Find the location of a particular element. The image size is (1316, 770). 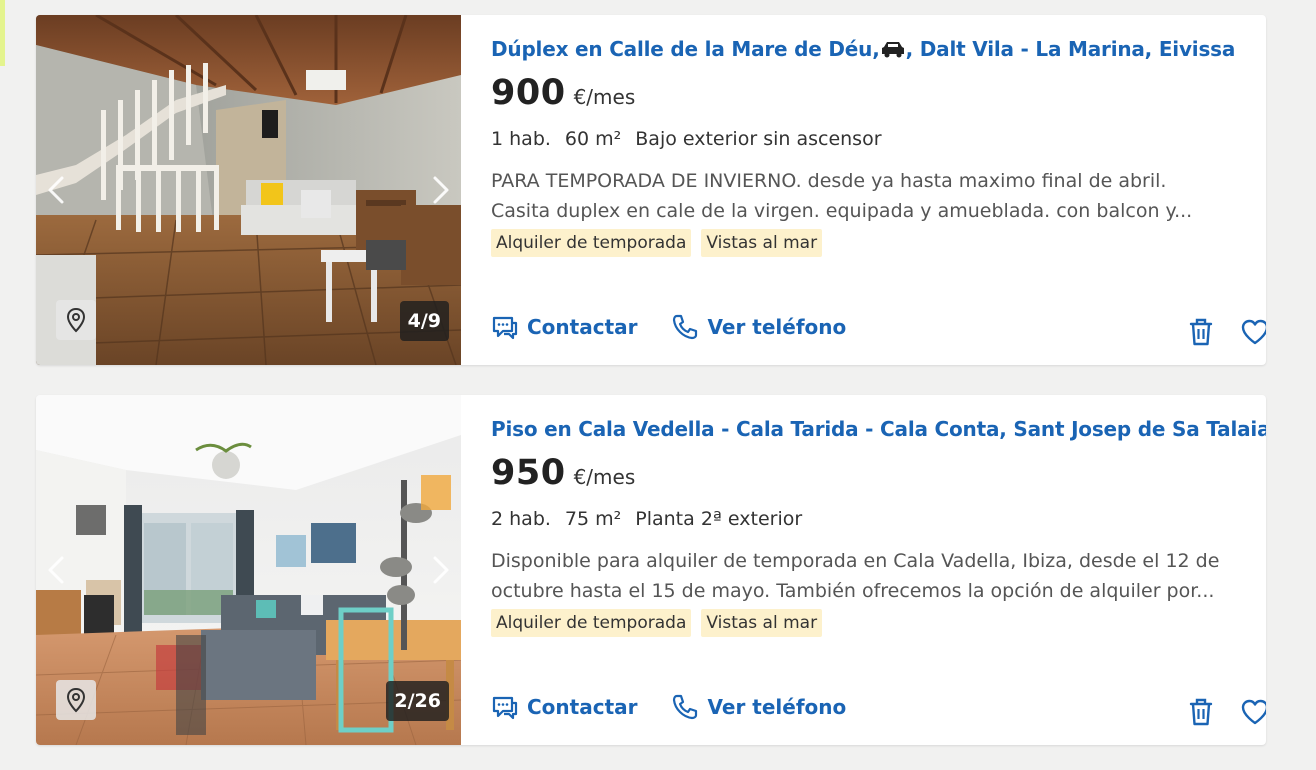

price-row: 900 €/mes is located at coordinates (563, 93).